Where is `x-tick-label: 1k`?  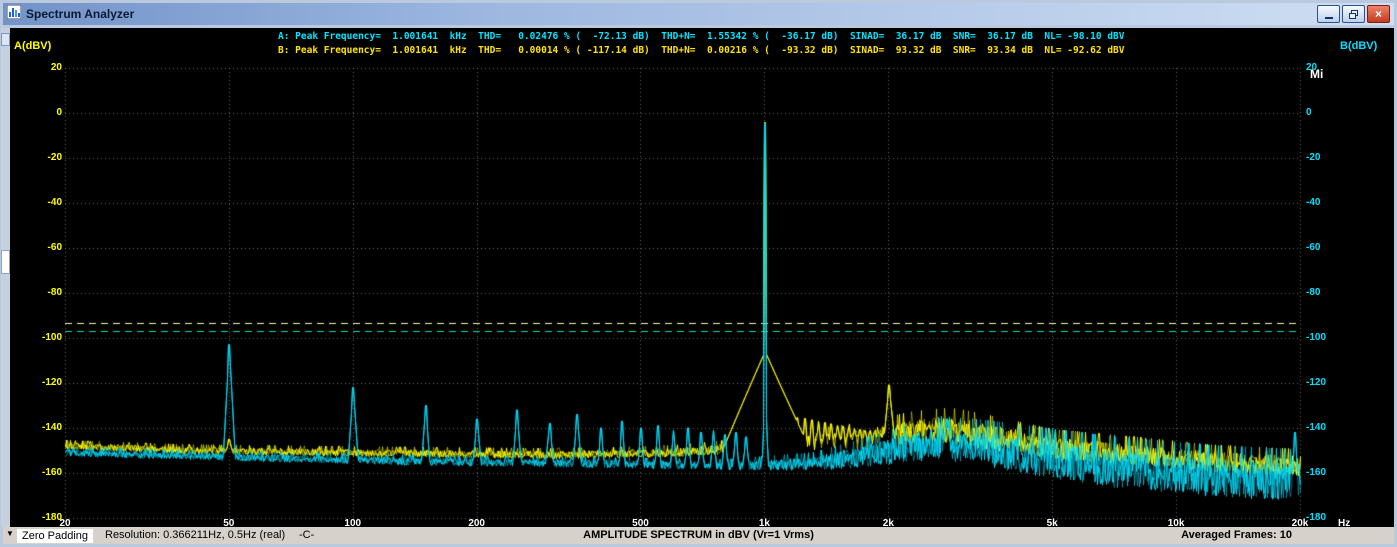
x-tick-label: 1k is located at coordinates (764, 523).